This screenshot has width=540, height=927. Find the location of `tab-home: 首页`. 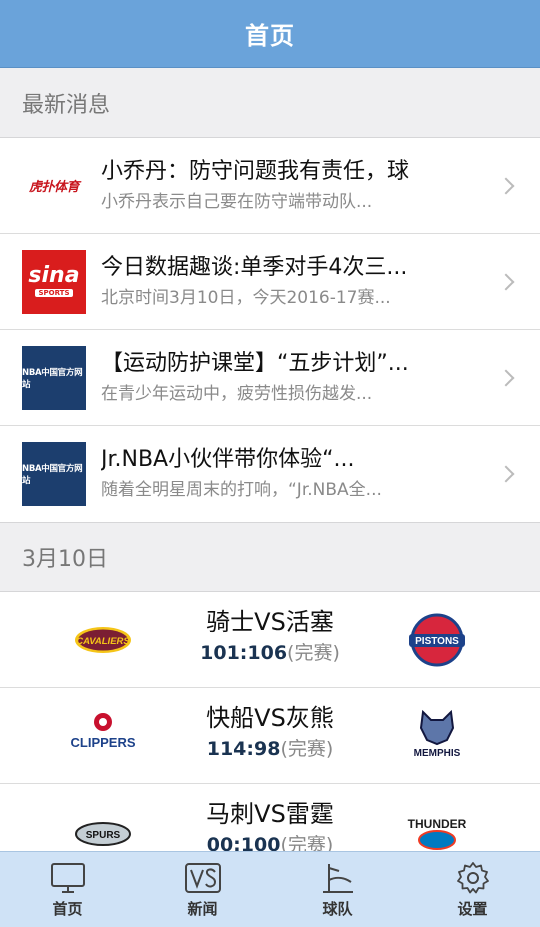

tab-home: 首页 is located at coordinates (67, 889).